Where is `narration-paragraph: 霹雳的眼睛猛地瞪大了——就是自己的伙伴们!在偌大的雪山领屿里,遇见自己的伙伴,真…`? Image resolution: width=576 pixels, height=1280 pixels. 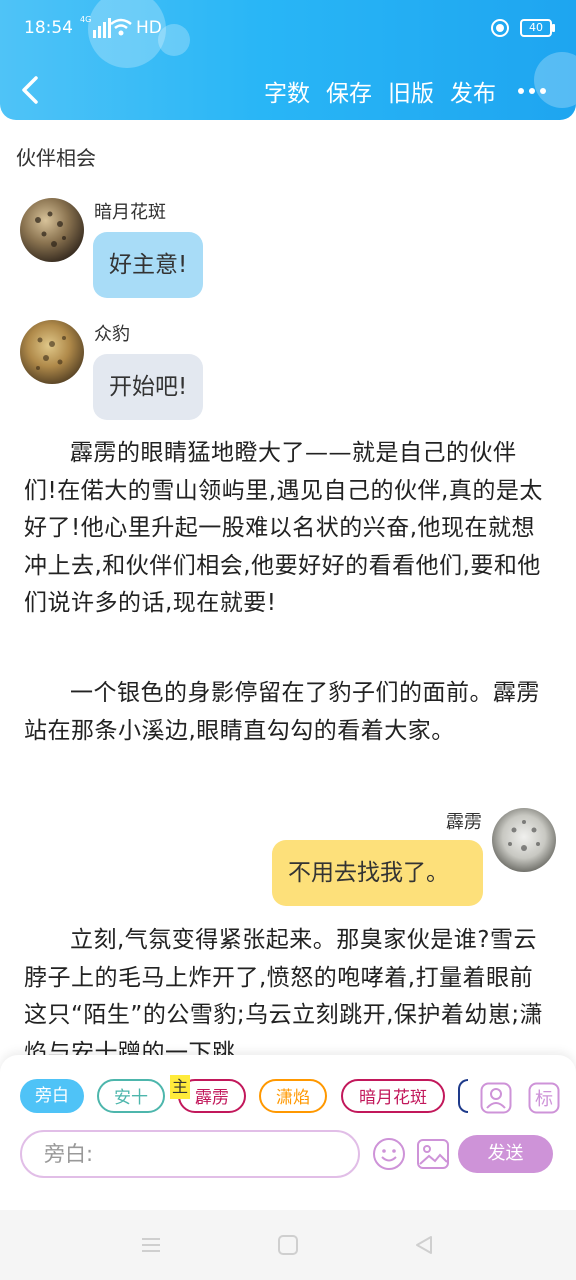
narration-paragraph: 霹雳的眼睛猛地瞪大了——就是自己的伙伴们!在偌大的雪山领屿里,遇见自己的伙伴,真… is located at coordinates (284, 529).